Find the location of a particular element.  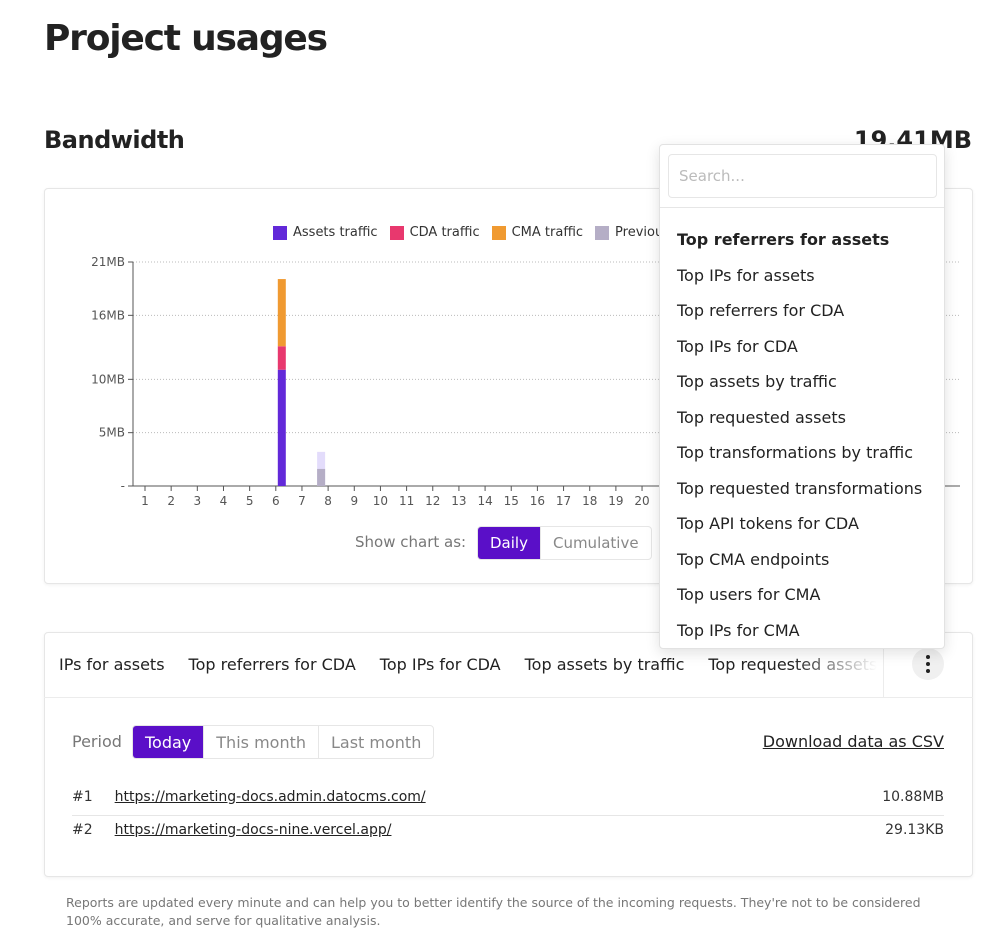

more-options-button is located at coordinates (928, 664).